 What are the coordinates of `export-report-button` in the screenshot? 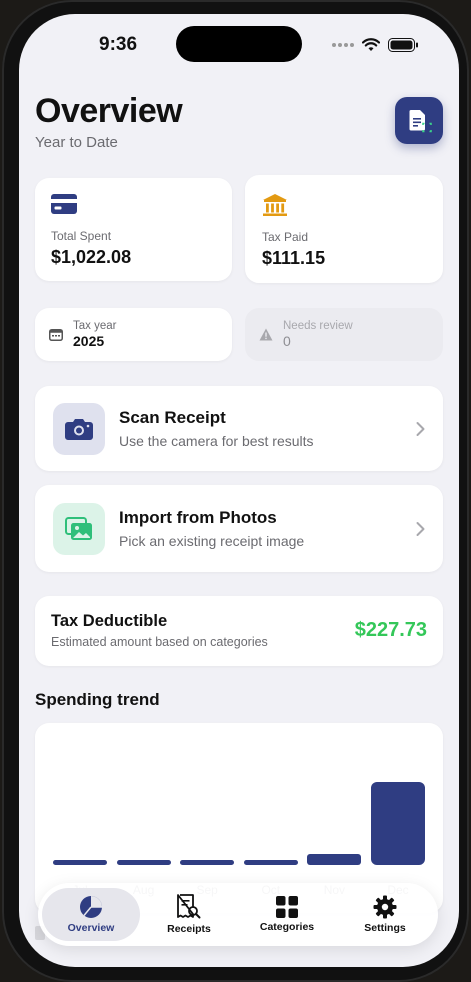 It's located at (419, 120).